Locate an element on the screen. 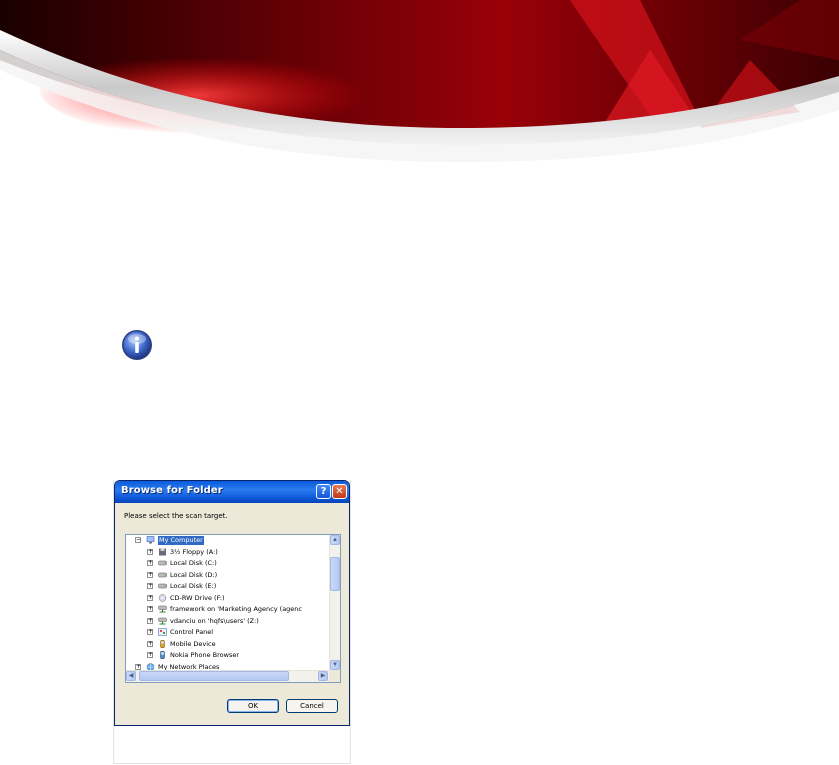  cancel-button: Cancel is located at coordinates (312, 706).